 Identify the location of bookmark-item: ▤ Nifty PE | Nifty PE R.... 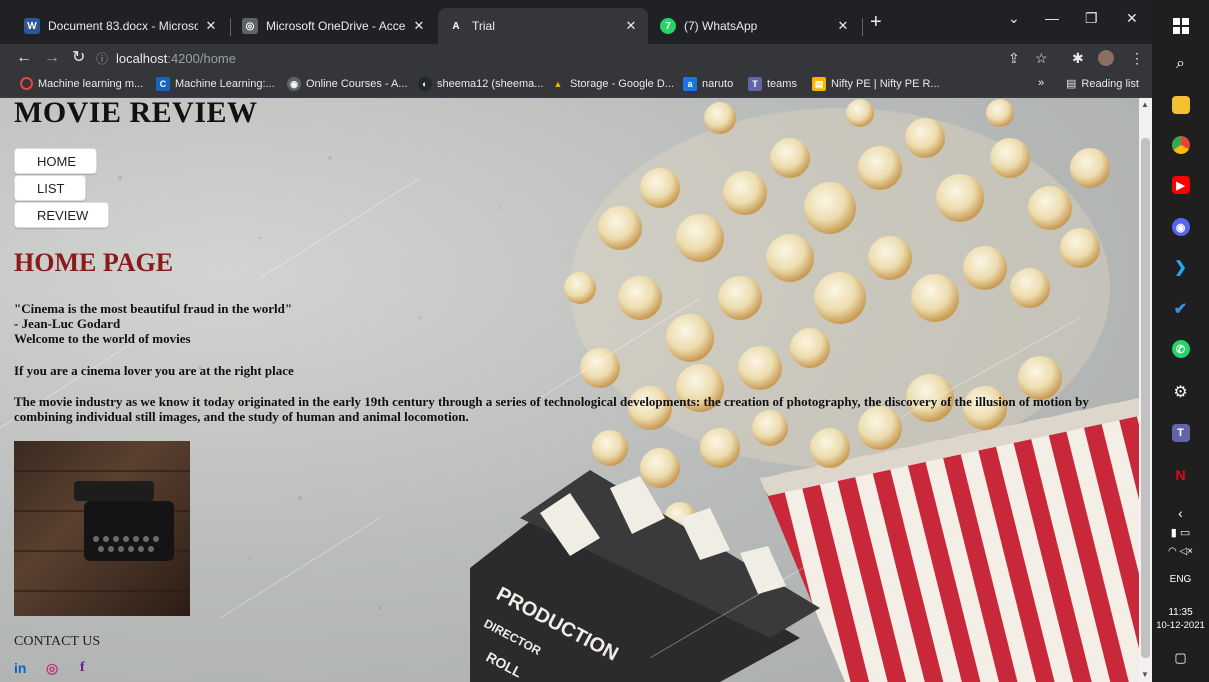
(876, 84).